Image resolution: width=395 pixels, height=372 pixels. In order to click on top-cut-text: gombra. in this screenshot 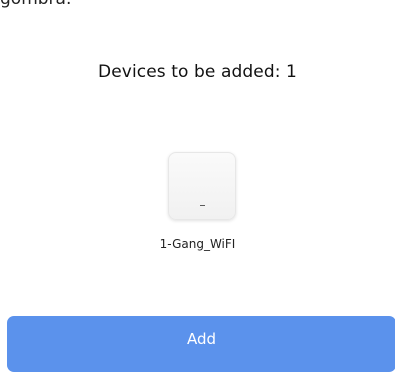, I will do `click(35, 4)`.